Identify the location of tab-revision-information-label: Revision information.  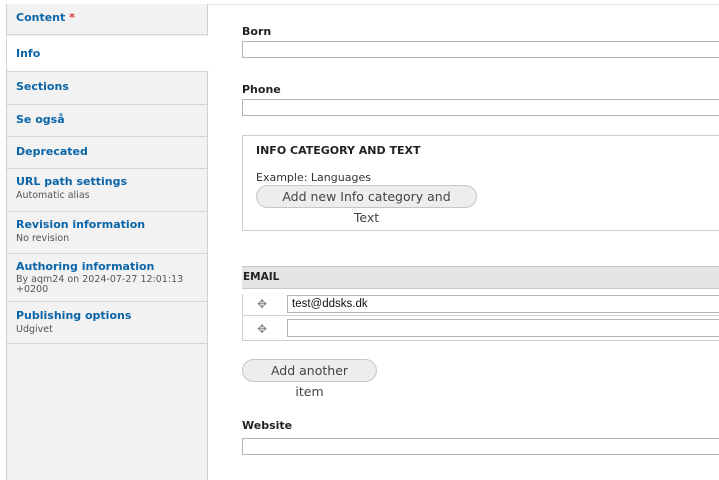
(81, 224).